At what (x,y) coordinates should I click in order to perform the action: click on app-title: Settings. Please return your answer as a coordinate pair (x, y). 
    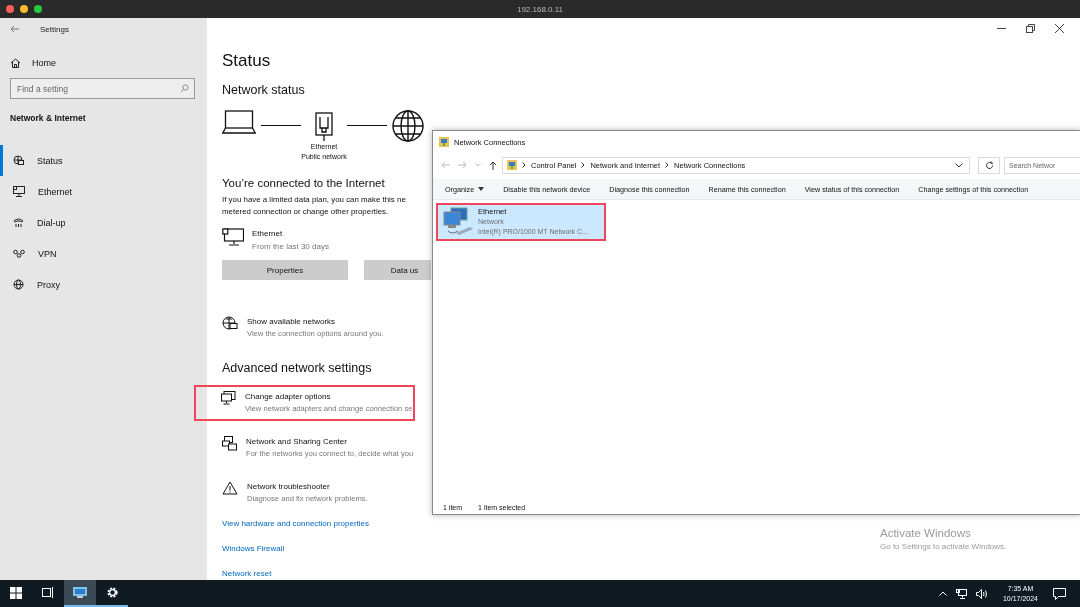
    Looking at the image, I should click on (54, 29).